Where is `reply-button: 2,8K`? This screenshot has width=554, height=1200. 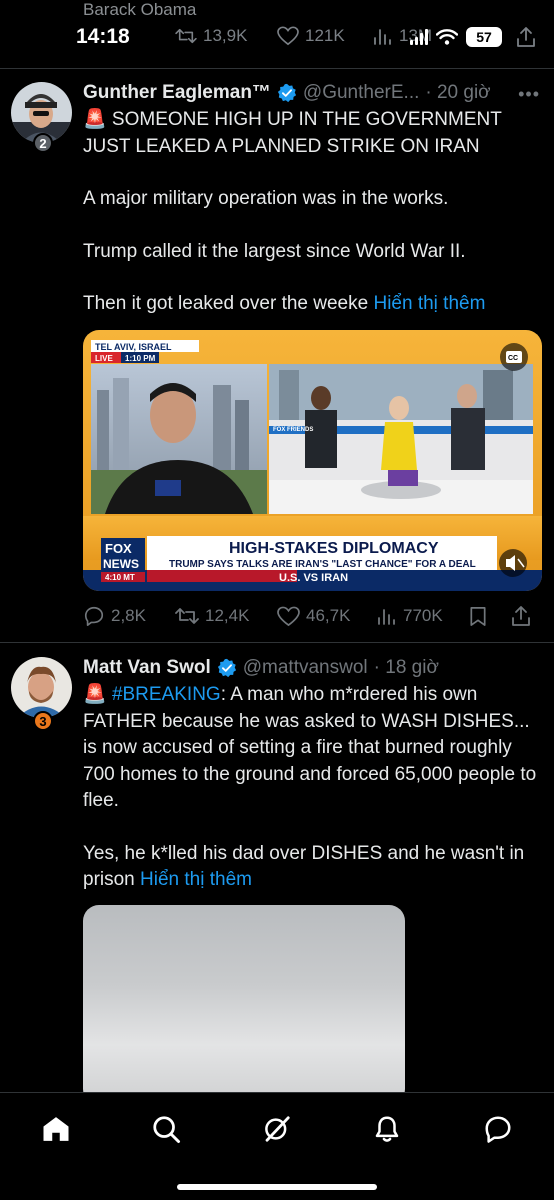
reply-button: 2,8K is located at coordinates (114, 616).